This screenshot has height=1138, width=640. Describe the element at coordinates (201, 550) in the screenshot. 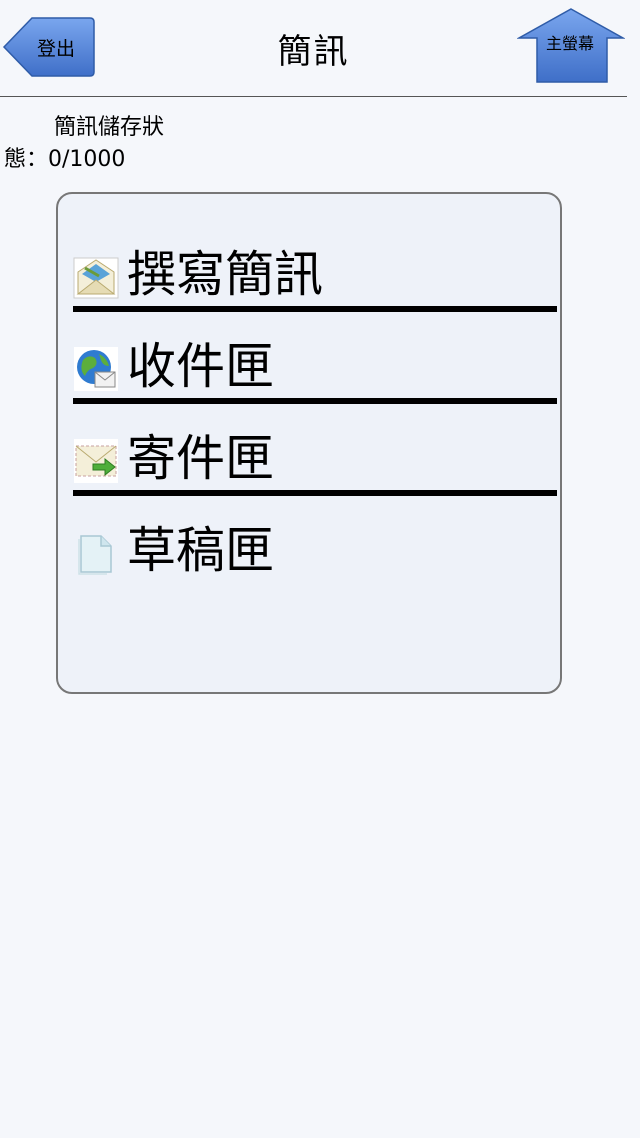

I see `menu-item-drafts-label: 草稿匣` at that location.